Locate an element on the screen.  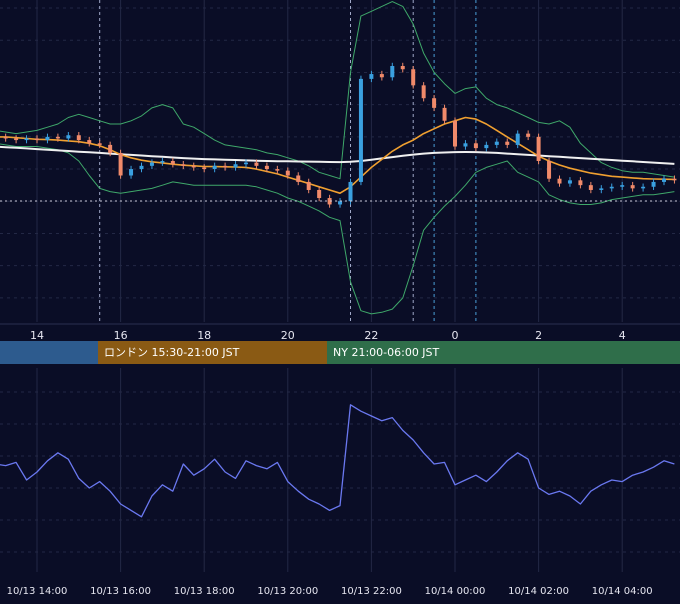
osc-x-tick-label: 10/13 22:00 is located at coordinates (371, 591).